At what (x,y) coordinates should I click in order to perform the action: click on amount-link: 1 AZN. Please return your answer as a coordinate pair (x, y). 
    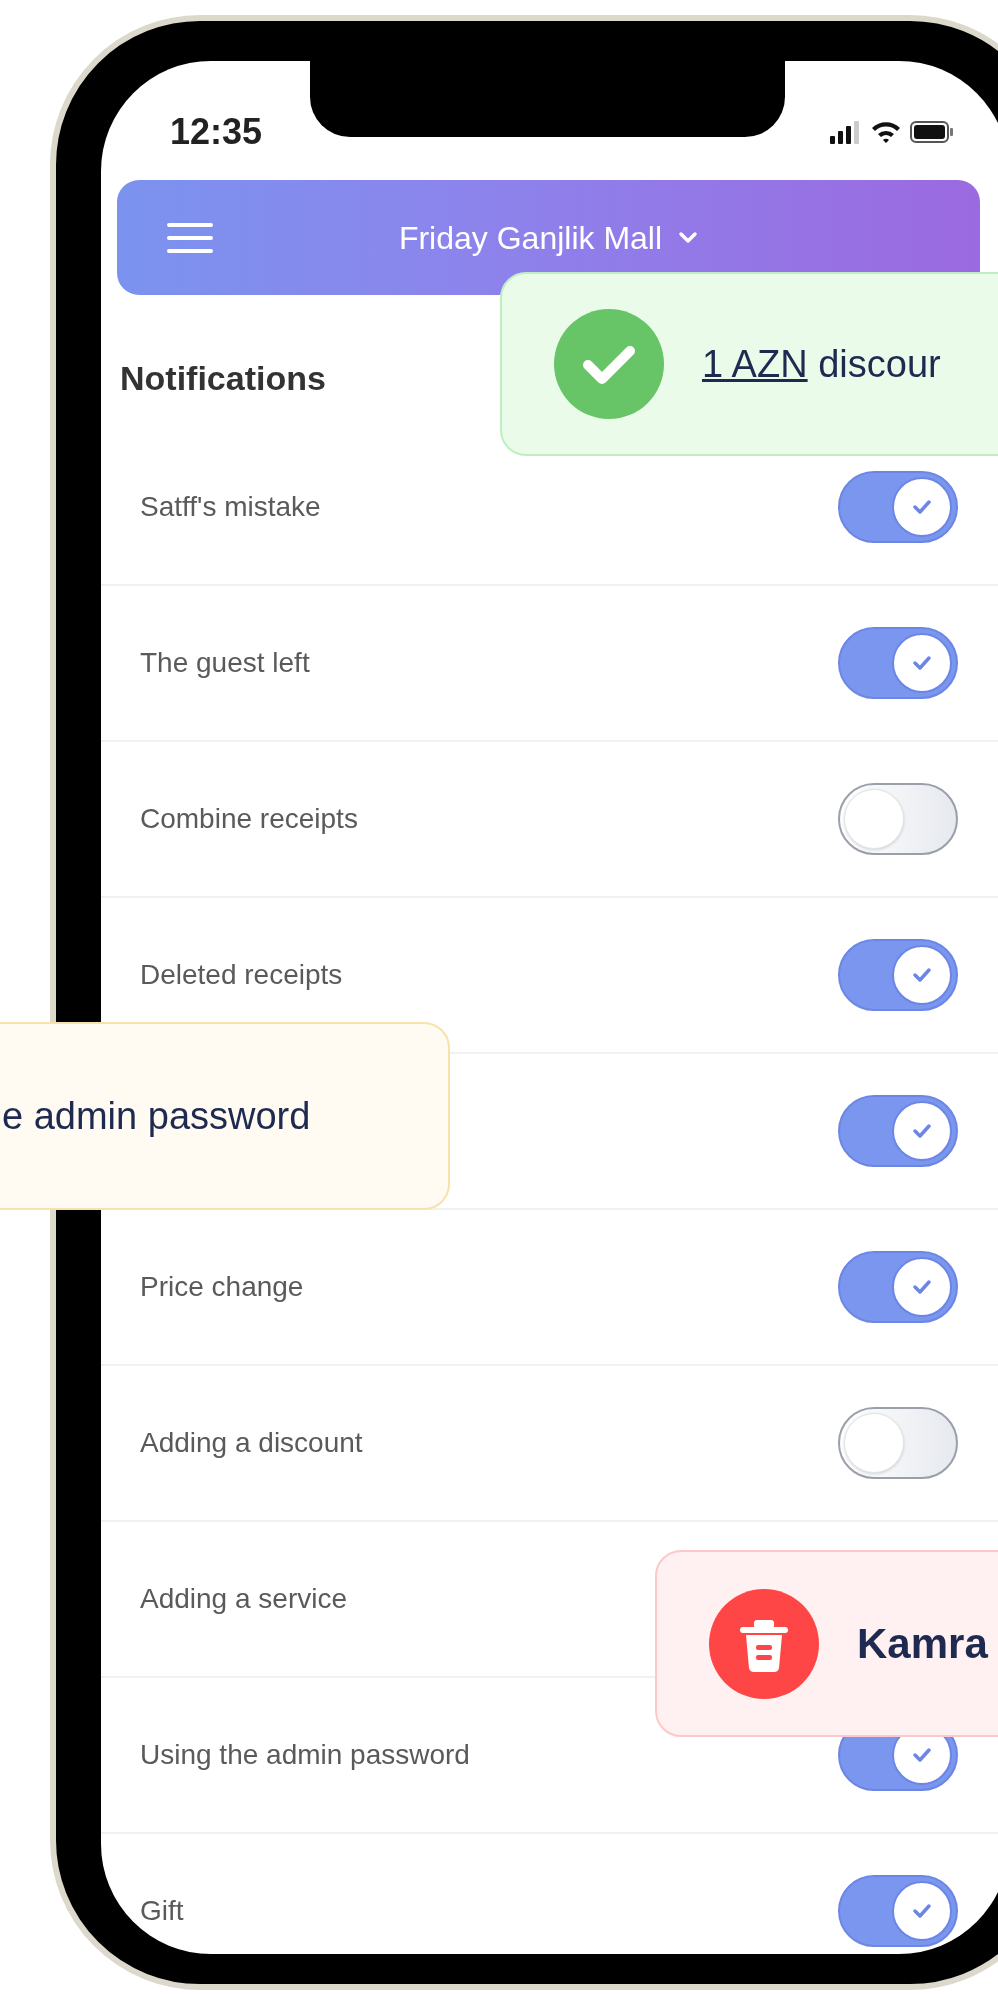
    Looking at the image, I should click on (755, 363).